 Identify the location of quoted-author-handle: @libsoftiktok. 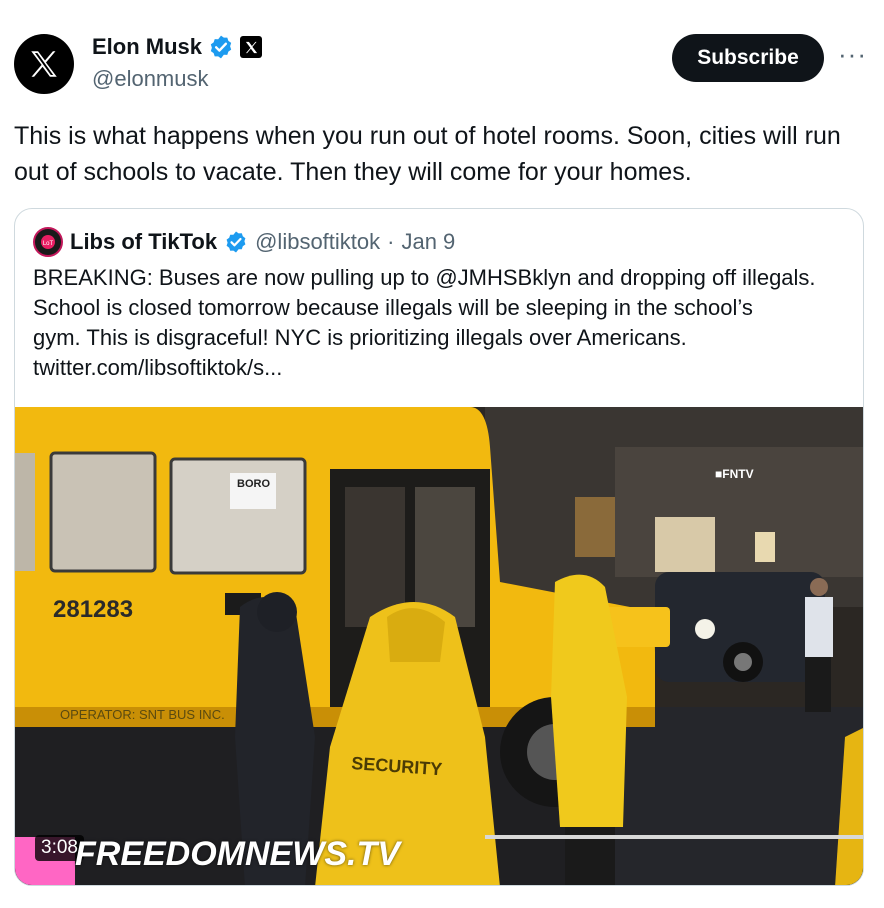
(317, 242).